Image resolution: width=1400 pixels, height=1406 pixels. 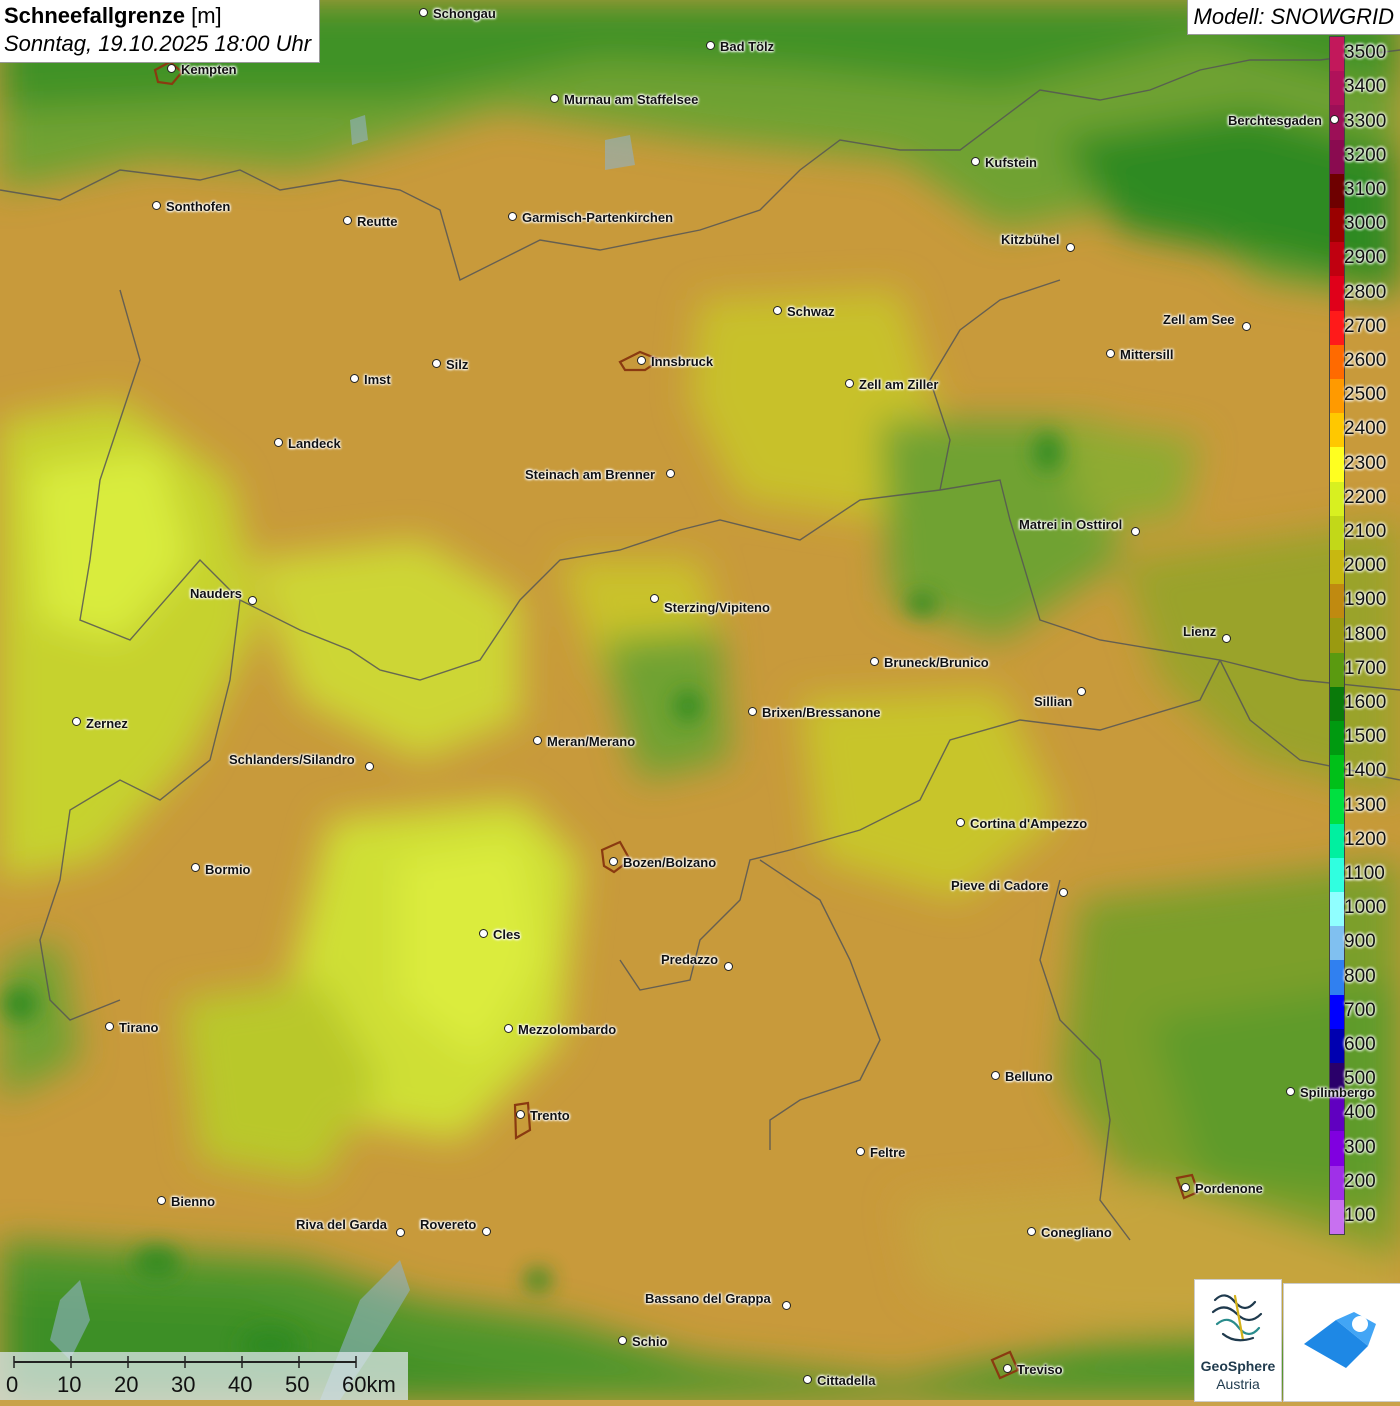 What do you see at coordinates (590, 474) in the screenshot?
I see `city-label: Steinach am Brenner` at bounding box center [590, 474].